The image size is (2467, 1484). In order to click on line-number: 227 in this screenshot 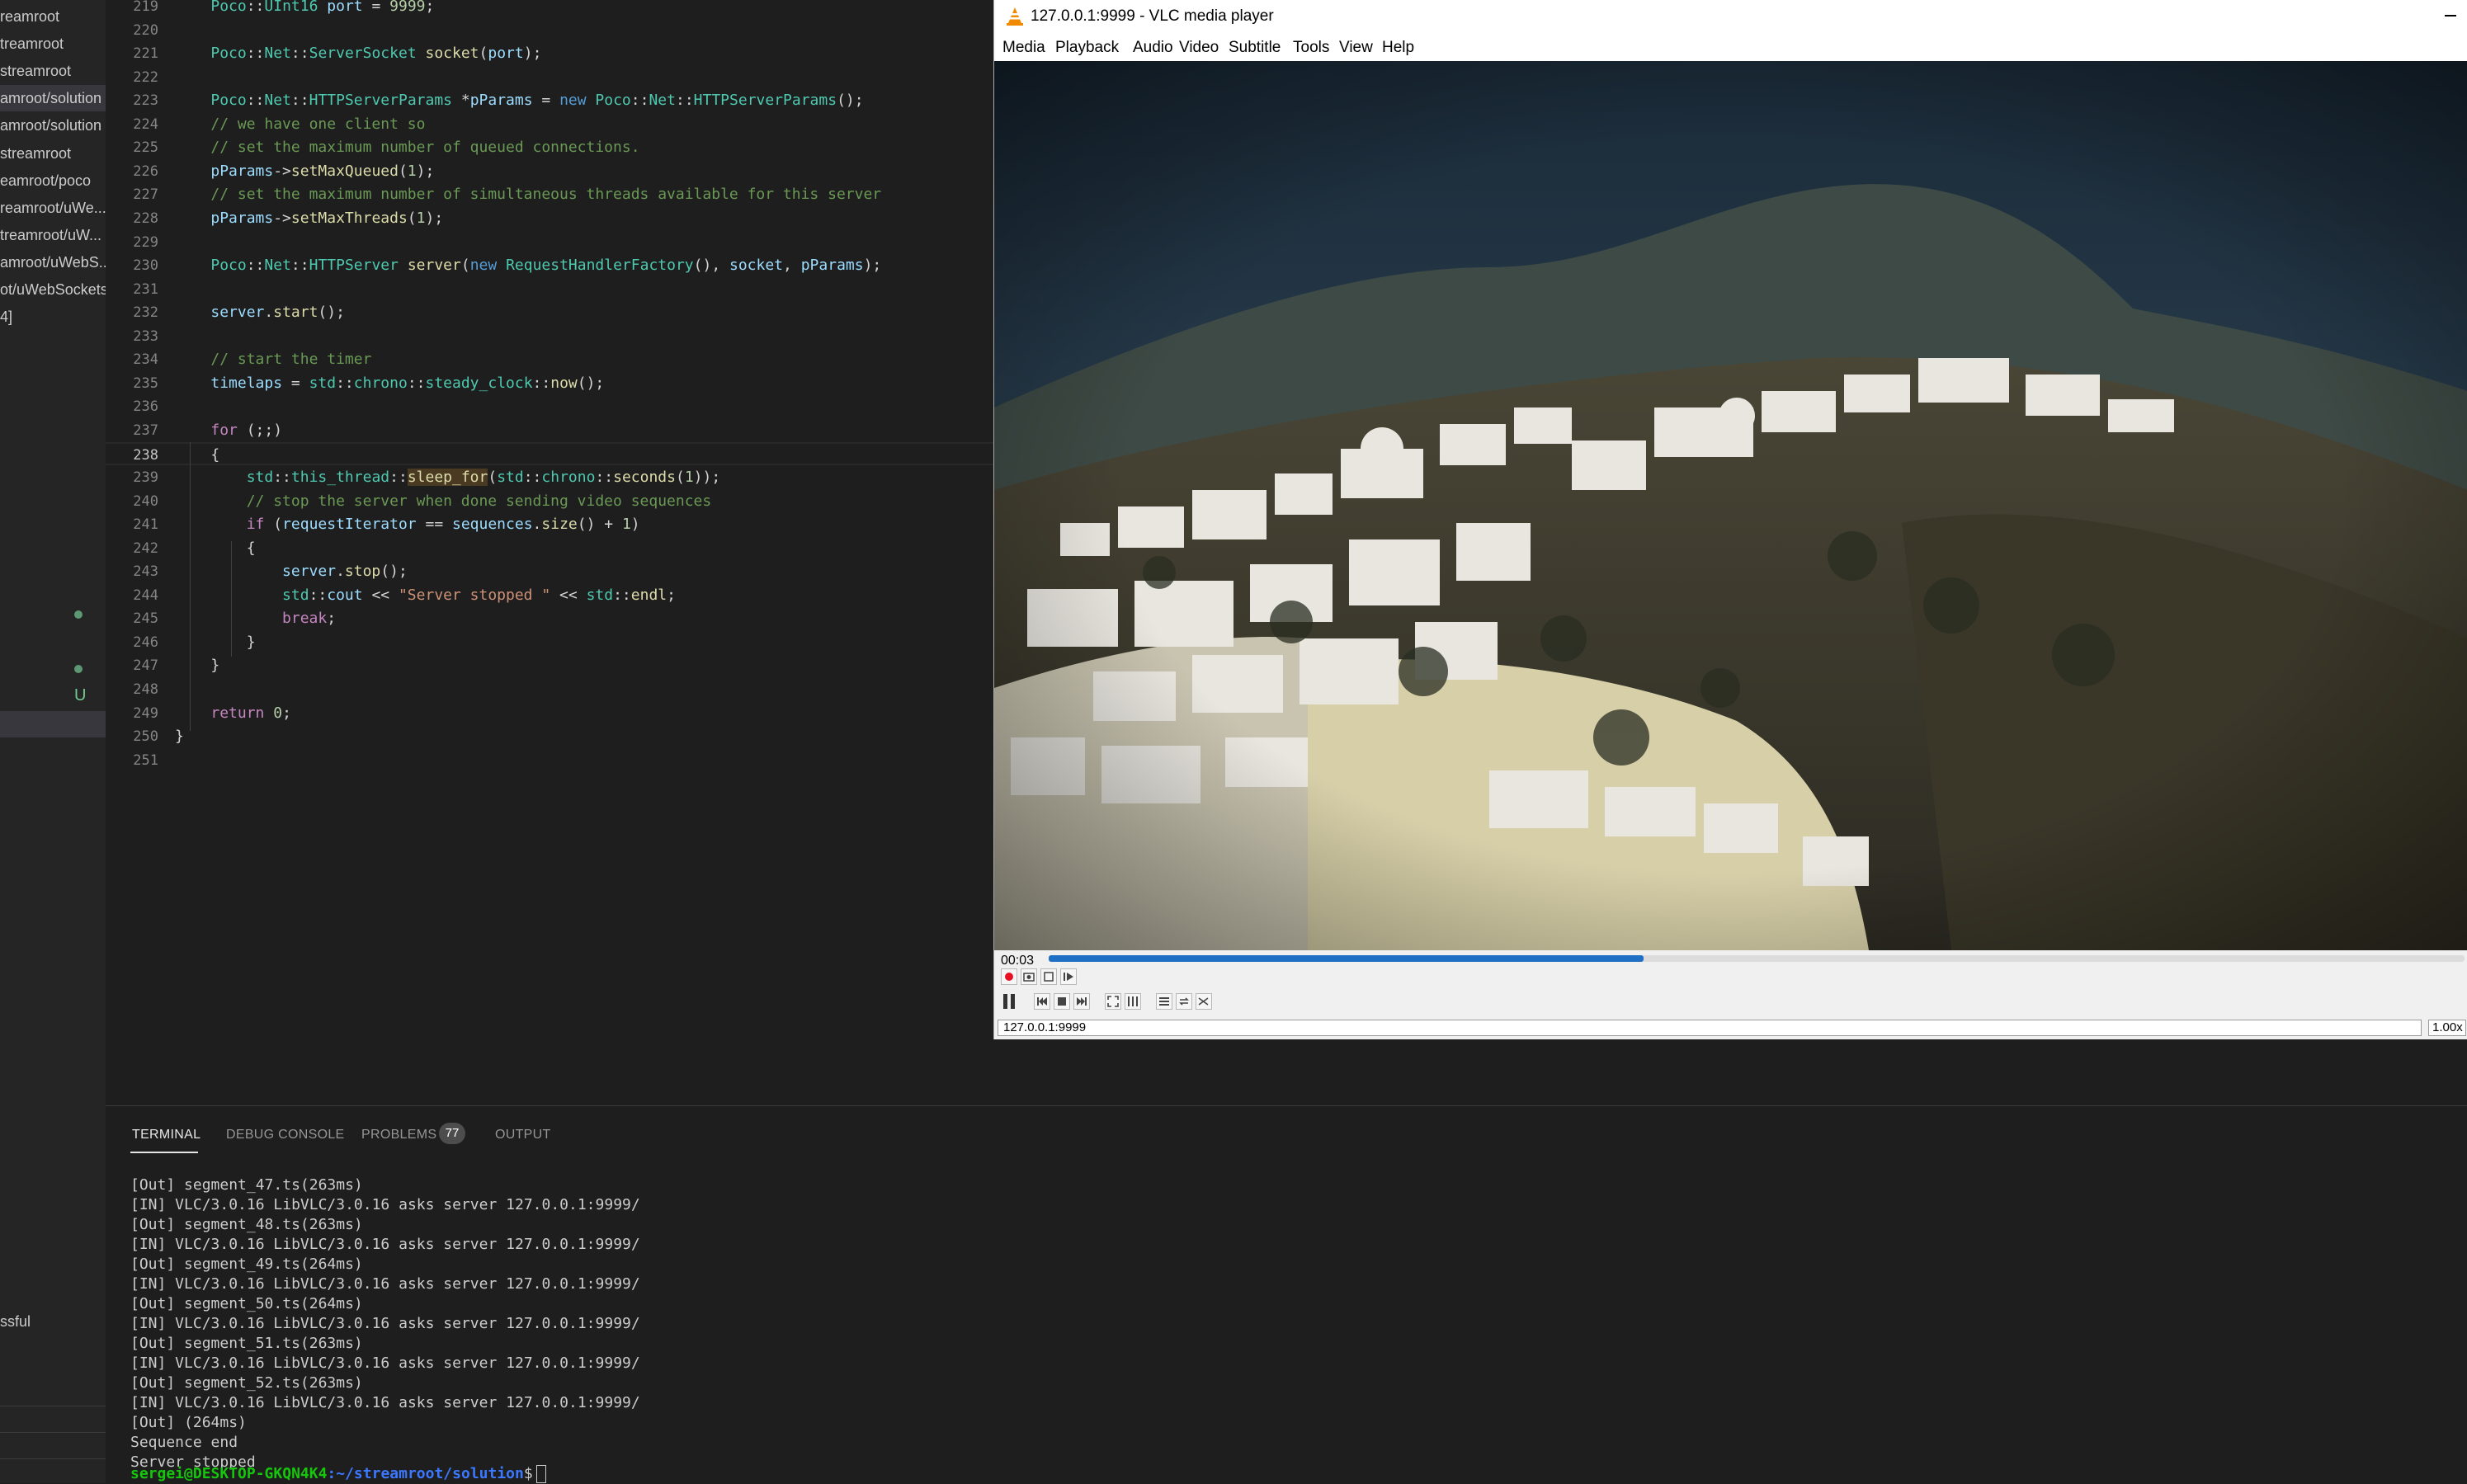, I will do `click(145, 194)`.